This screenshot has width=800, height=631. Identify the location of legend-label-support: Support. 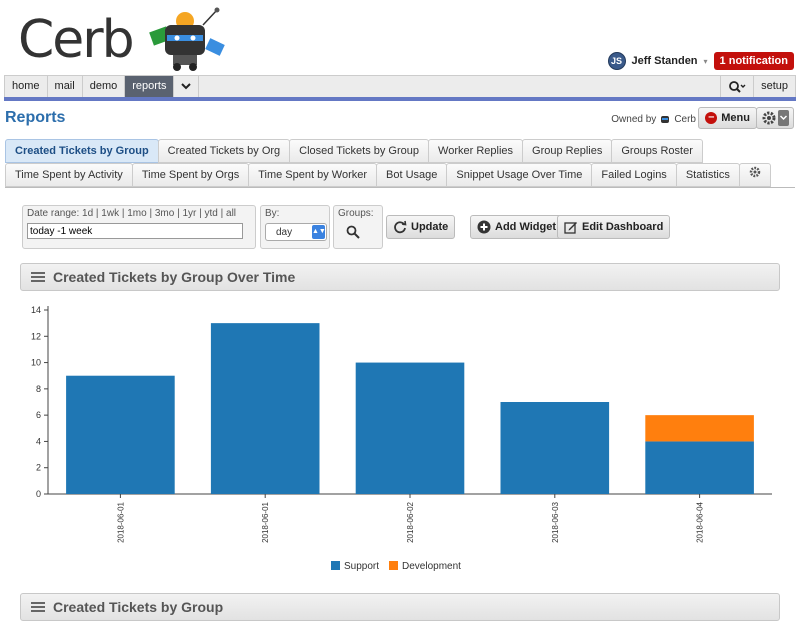
(361, 566).